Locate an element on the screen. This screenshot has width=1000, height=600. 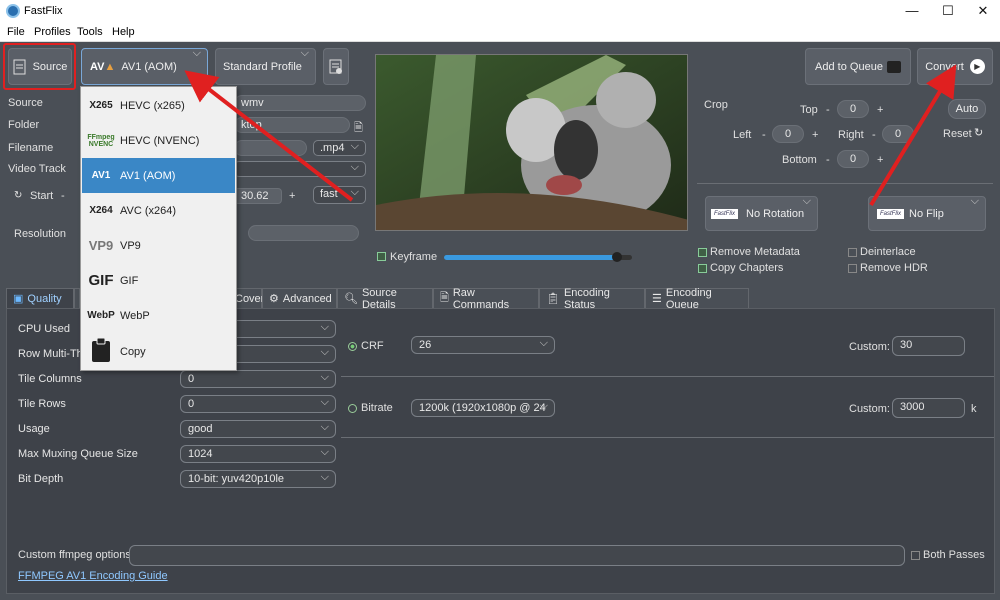
close-icon: ✕ is located at coordinates (983, 11).